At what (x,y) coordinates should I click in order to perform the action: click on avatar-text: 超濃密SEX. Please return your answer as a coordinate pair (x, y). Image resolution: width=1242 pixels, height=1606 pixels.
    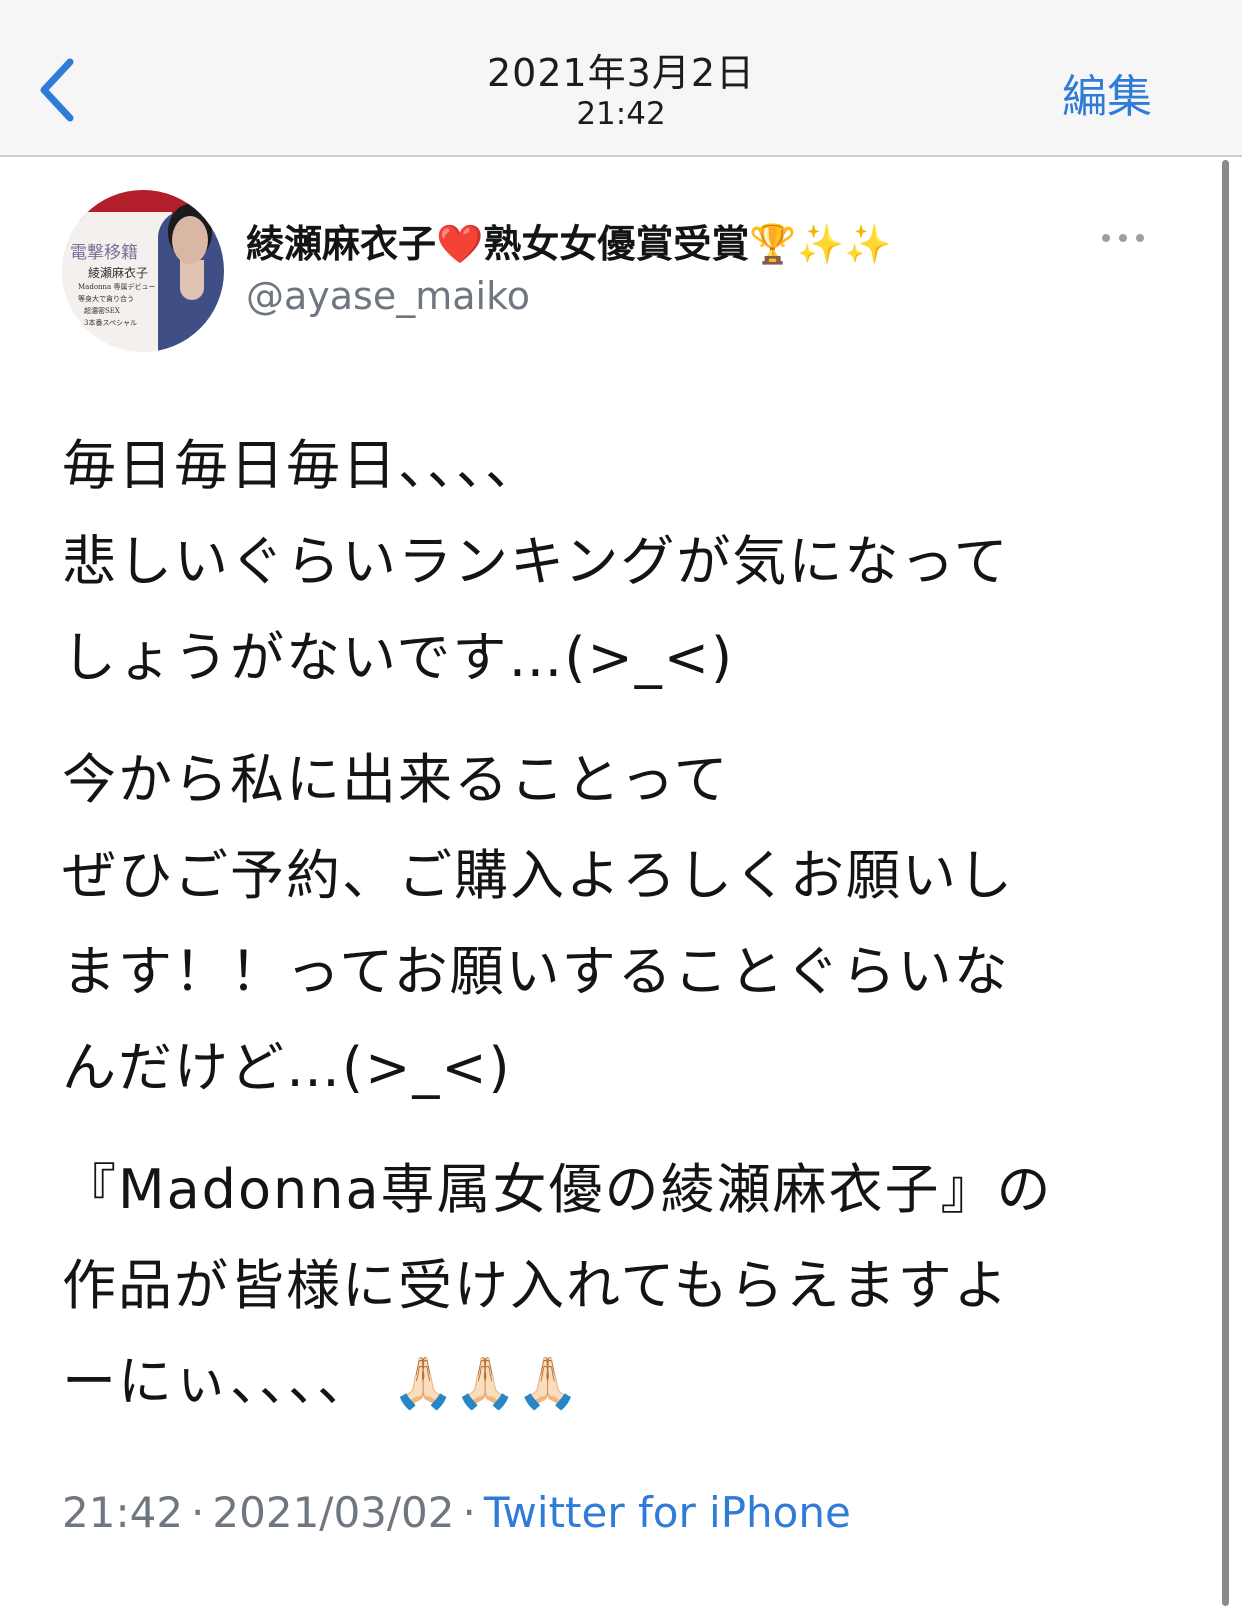
    Looking at the image, I should click on (102, 311).